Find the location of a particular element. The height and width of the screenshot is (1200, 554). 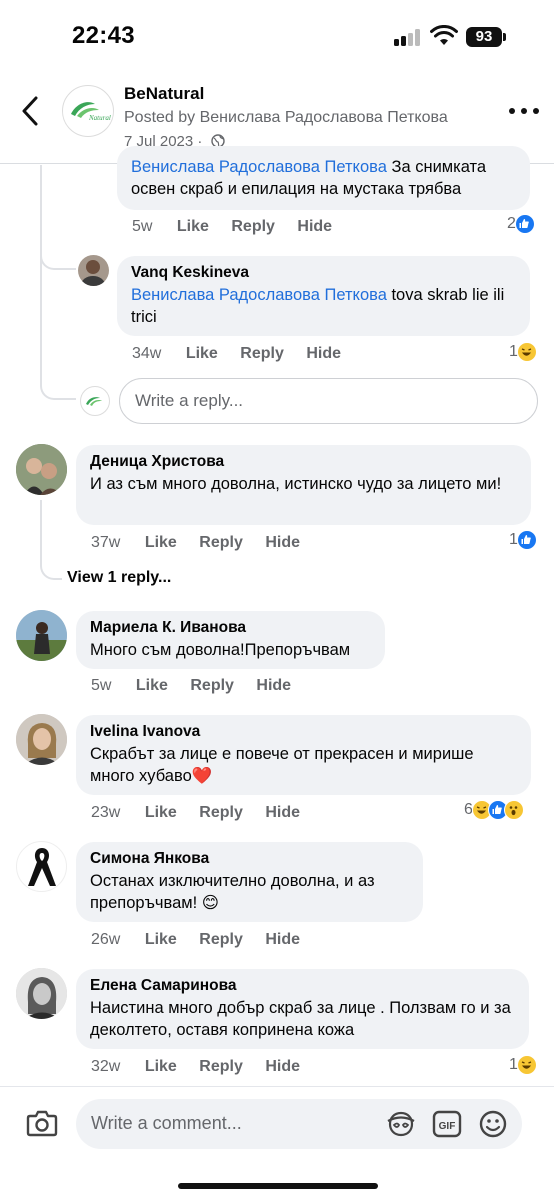

comment-input: Write a comment... GIF is located at coordinates (299, 1124).